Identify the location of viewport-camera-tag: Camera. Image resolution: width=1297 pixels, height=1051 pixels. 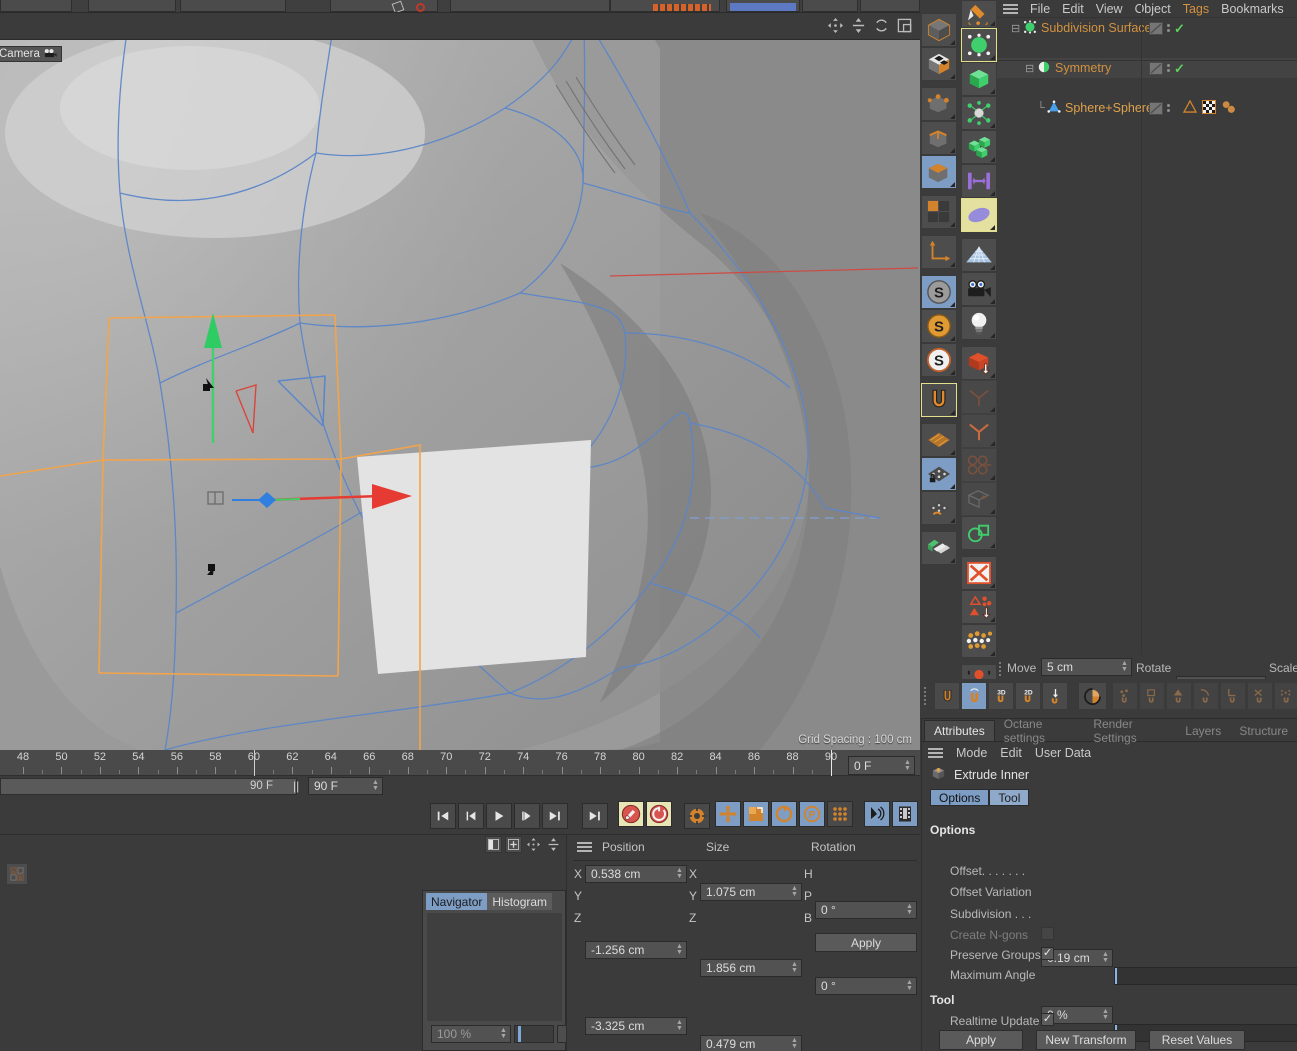
(31, 54).